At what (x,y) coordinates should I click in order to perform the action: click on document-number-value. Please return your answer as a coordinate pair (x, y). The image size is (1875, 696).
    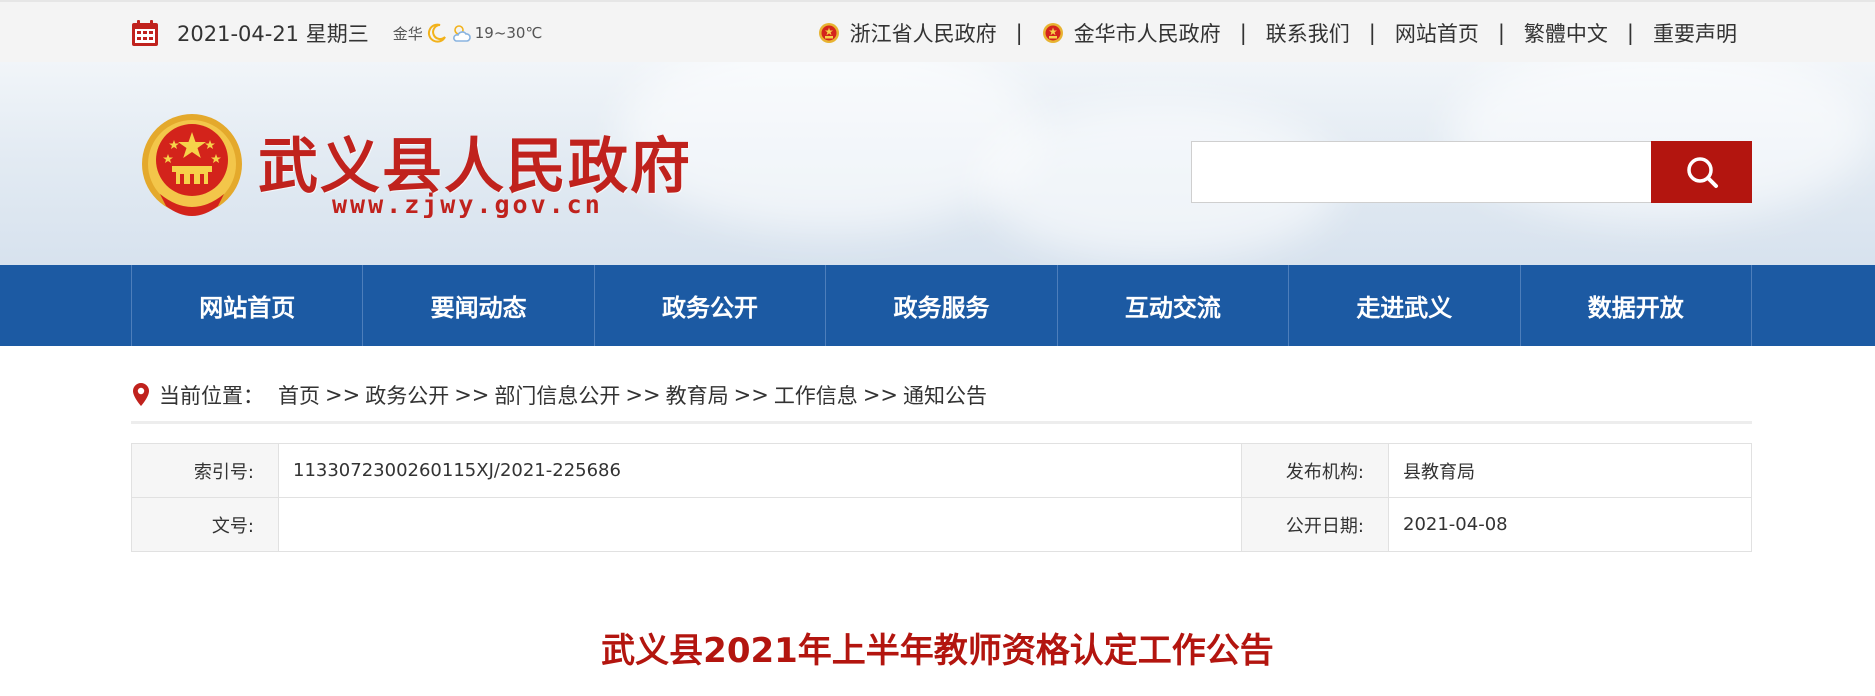
    Looking at the image, I should click on (760, 524).